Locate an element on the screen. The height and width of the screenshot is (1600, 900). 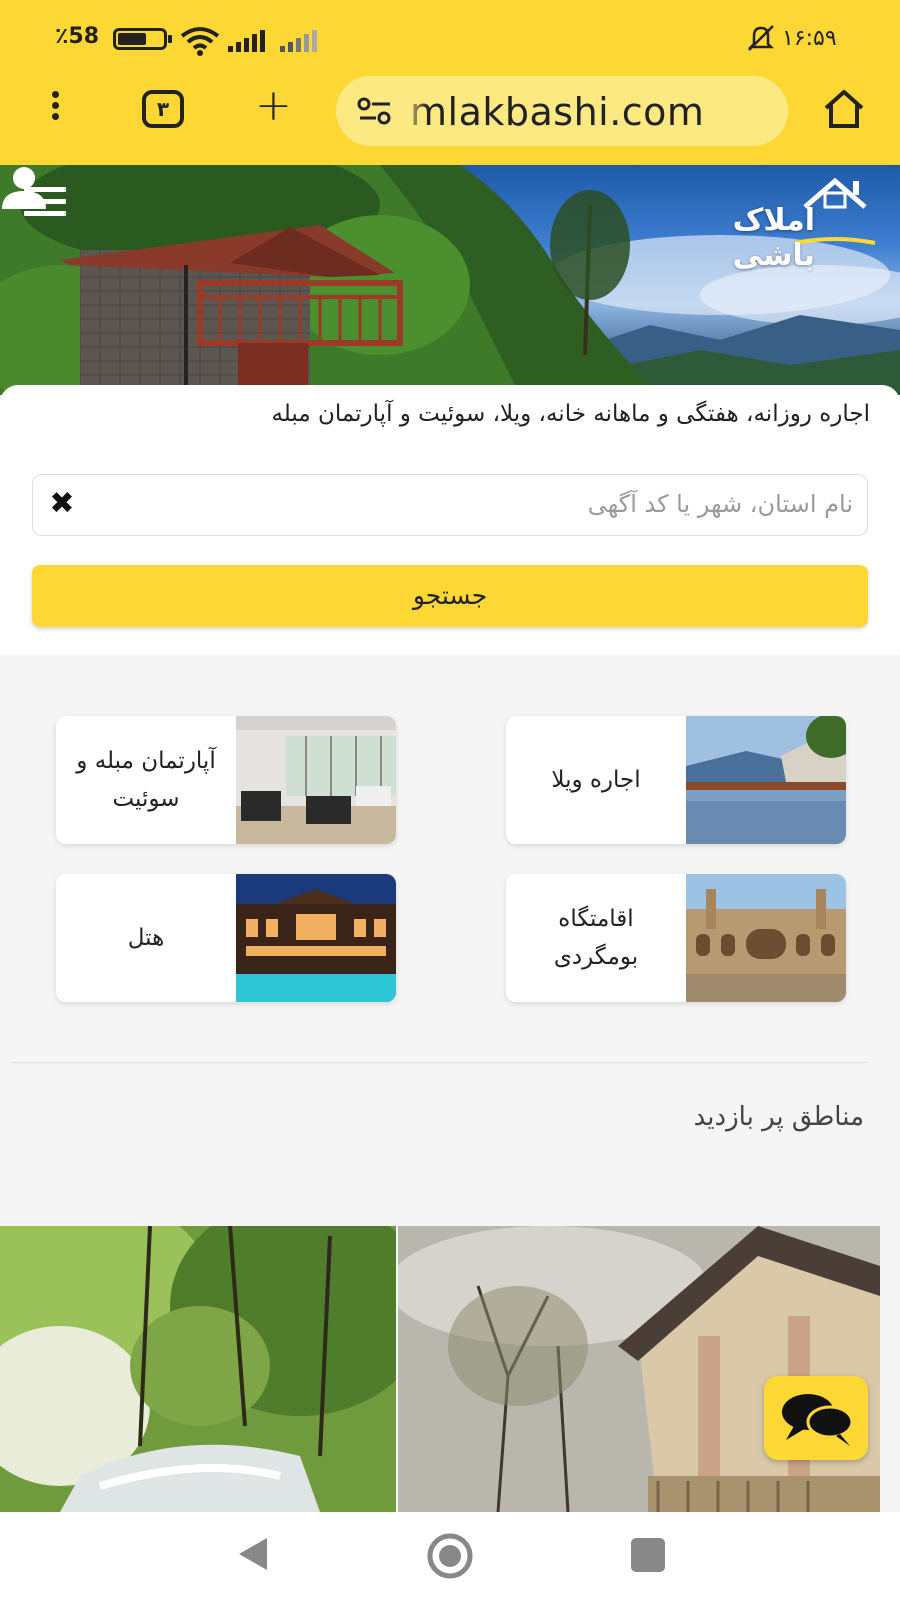
mute-bell-icon is located at coordinates (761, 38).